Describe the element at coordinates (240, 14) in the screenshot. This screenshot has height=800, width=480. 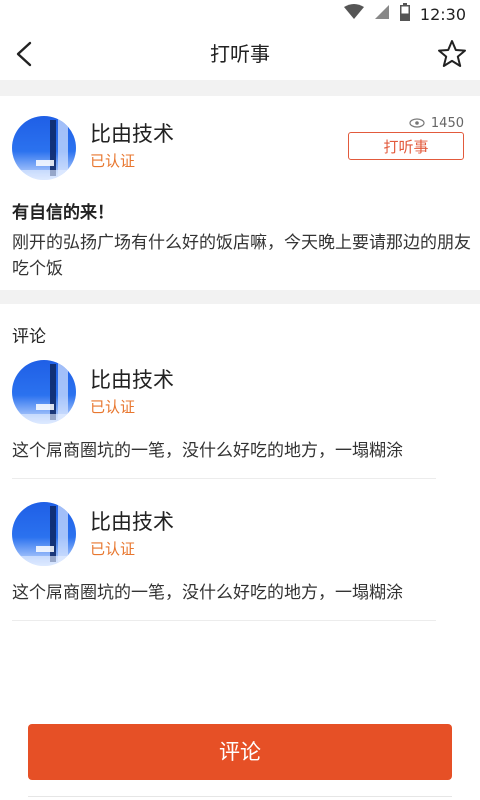
I see `status-bar: 12:30` at that location.